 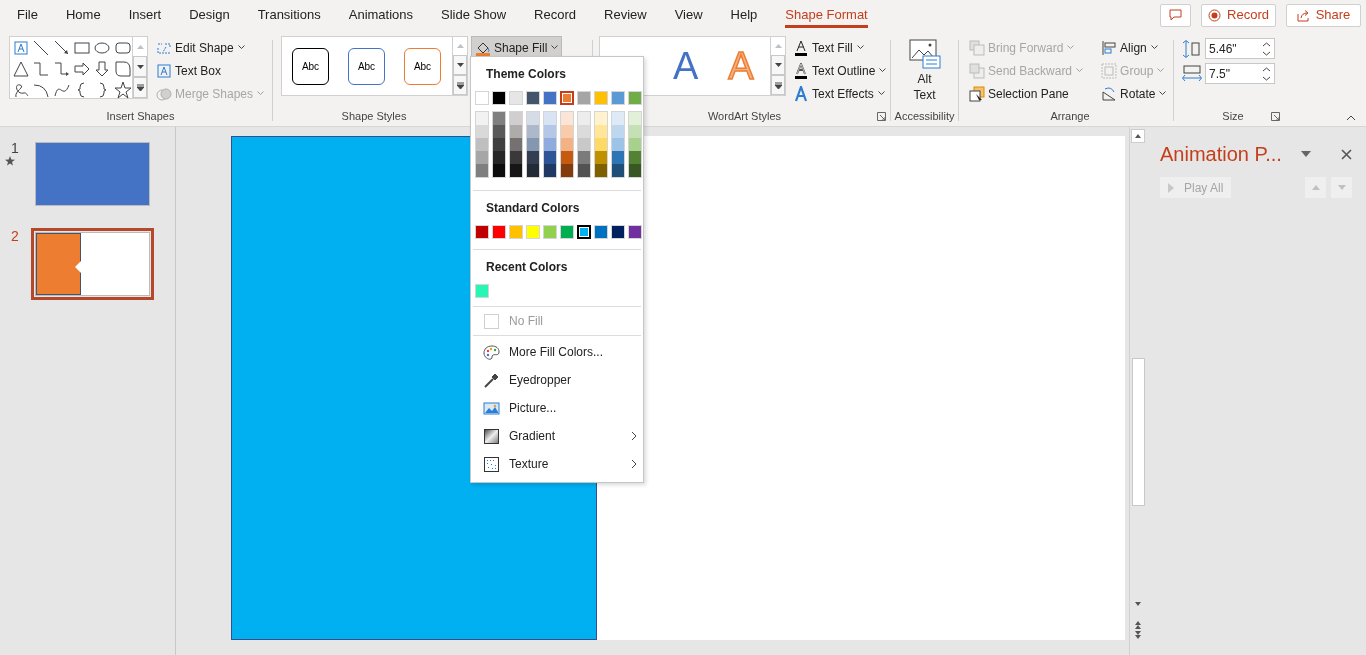 What do you see at coordinates (1134, 47) in the screenshot?
I see `ribbon-command: Align` at bounding box center [1134, 47].